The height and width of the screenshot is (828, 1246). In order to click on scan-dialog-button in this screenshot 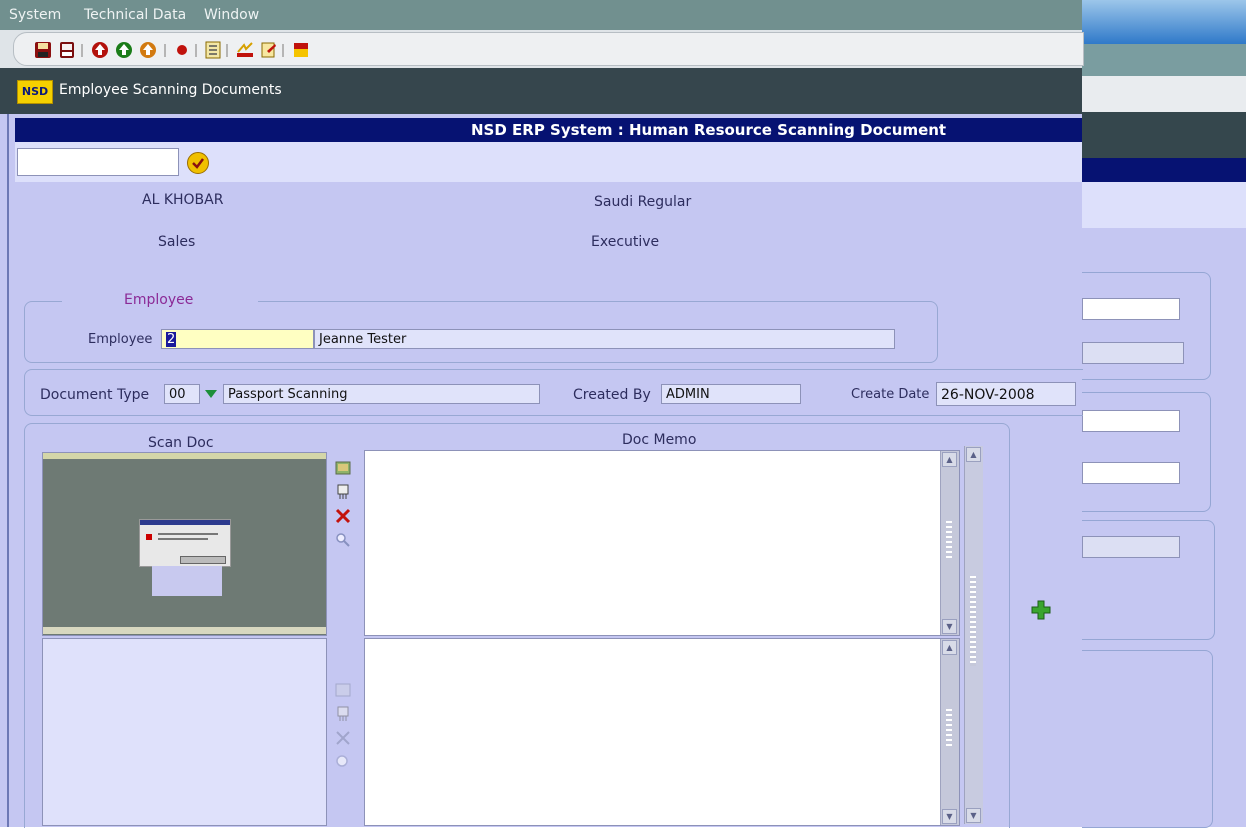, I will do `click(203, 560)`.